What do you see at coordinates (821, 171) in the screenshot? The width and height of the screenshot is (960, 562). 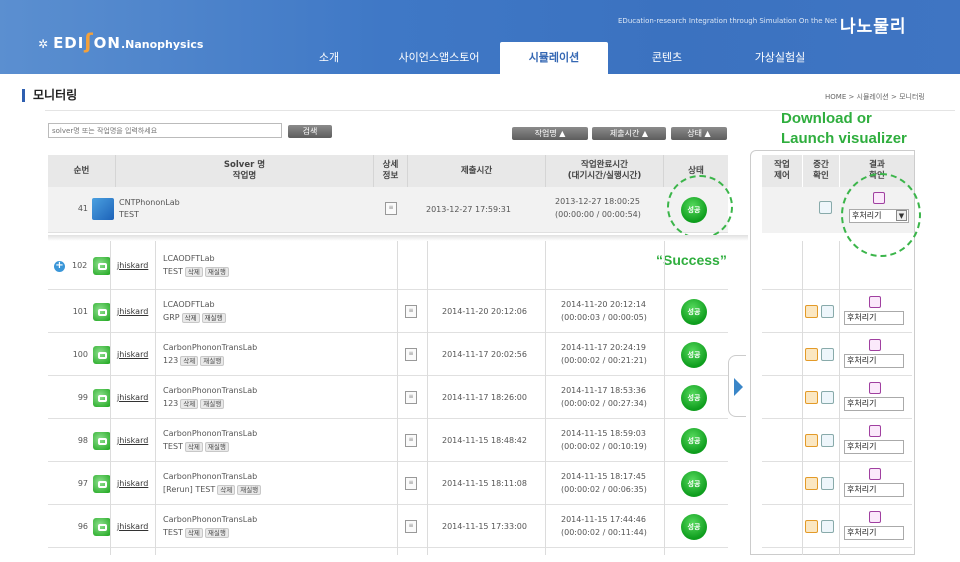 I see `col-mid-check: 중간 확인` at bounding box center [821, 171].